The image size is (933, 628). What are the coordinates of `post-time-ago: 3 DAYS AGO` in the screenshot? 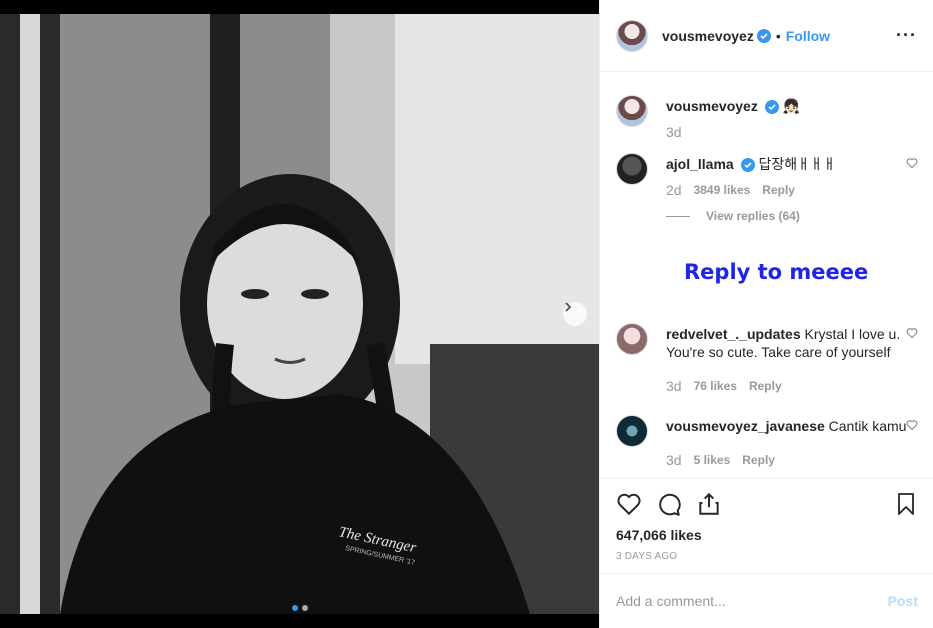 It's located at (767, 556).